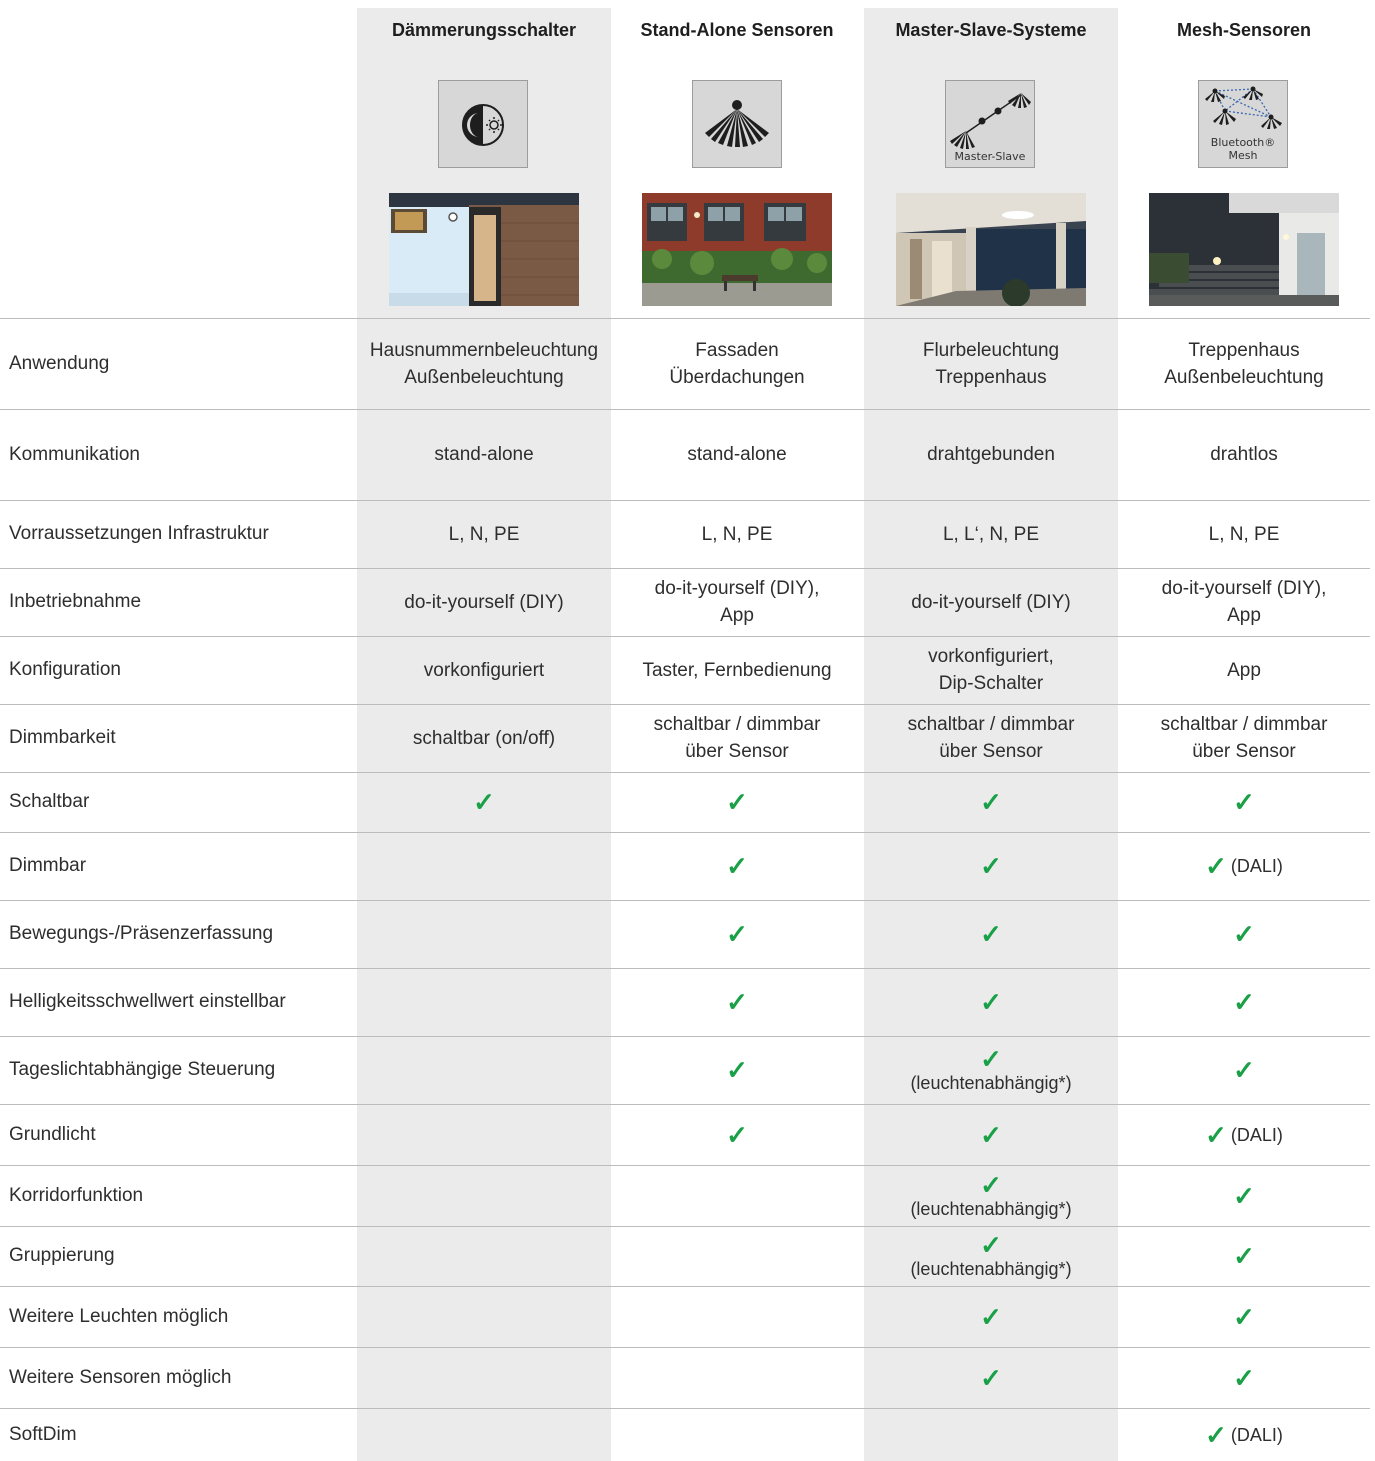  I want to click on row-label: Anwendung, so click(59, 363).